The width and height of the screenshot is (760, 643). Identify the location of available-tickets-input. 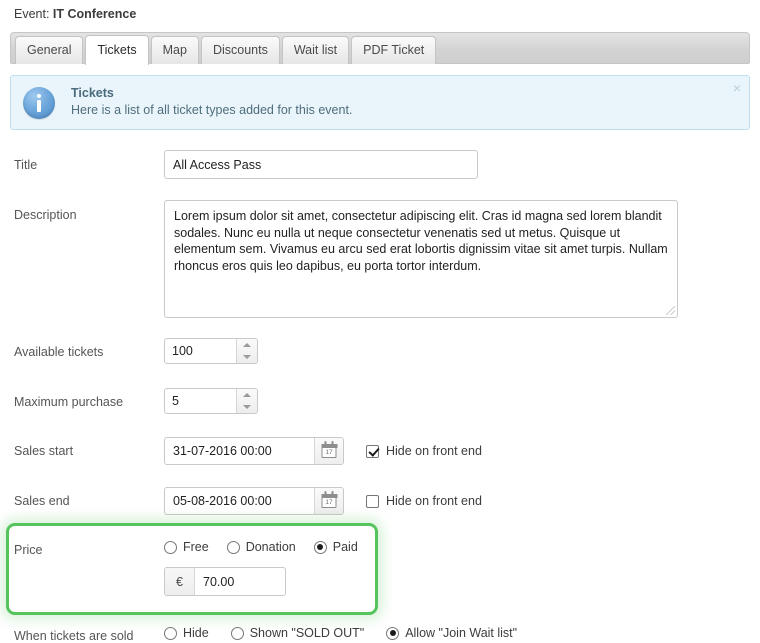
(200, 351).